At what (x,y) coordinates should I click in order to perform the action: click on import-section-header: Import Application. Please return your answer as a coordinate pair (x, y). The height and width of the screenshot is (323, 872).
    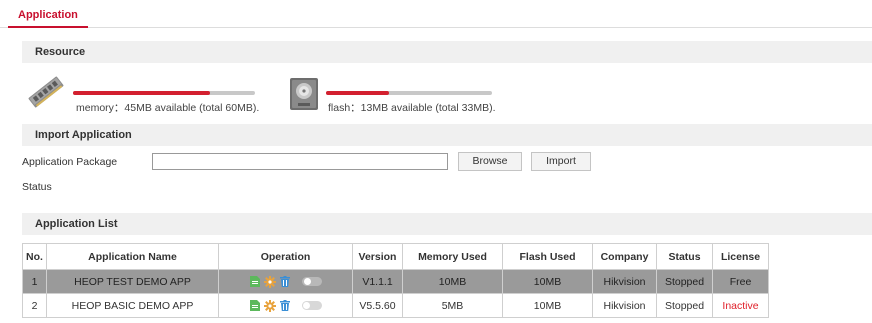
    Looking at the image, I should click on (447, 135).